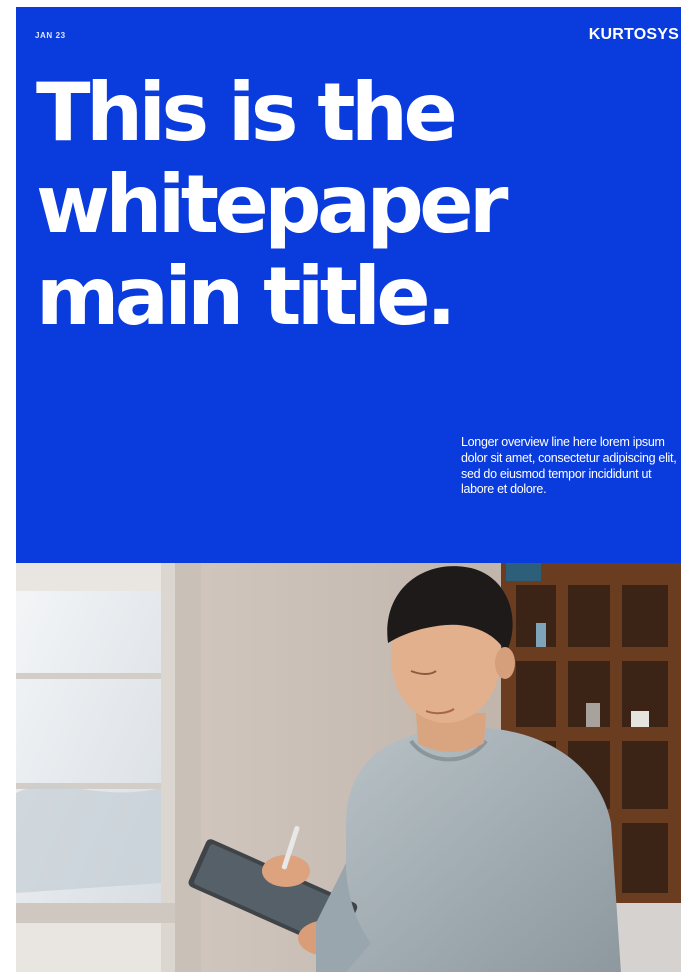 The image size is (681, 972). I want to click on main-title-line: This is the, so click(247, 112).